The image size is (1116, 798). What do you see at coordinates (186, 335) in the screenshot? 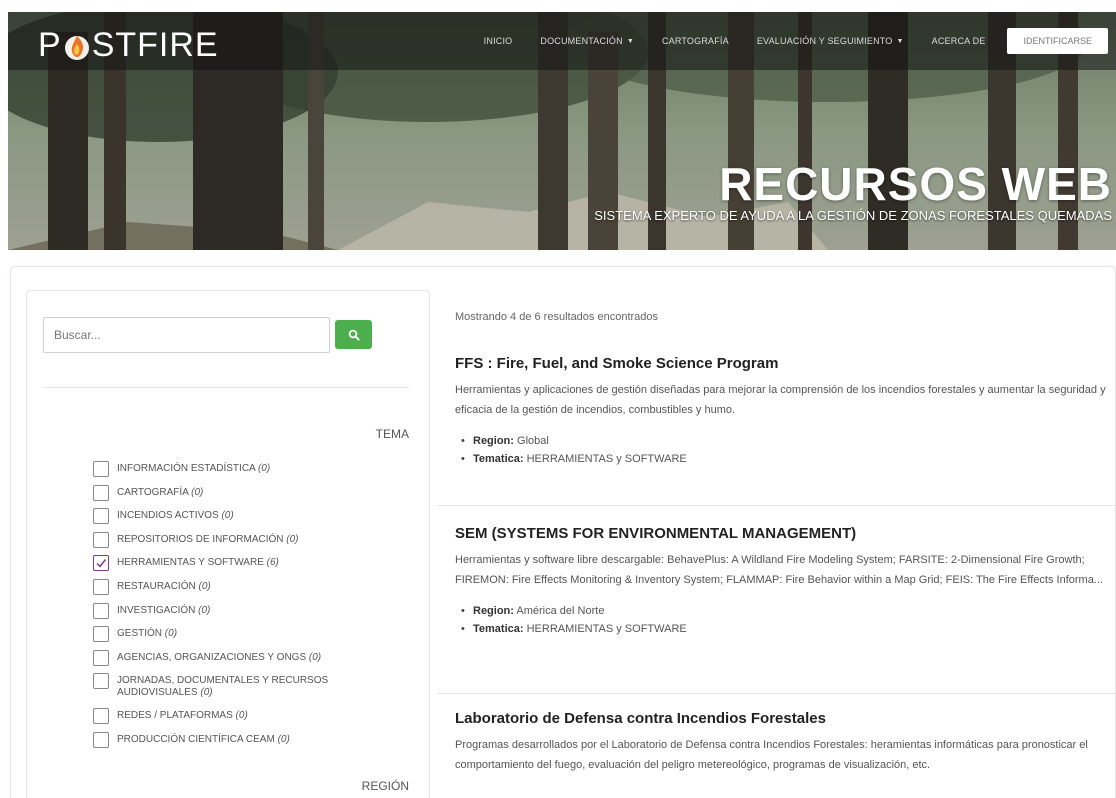
I see `search-input` at bounding box center [186, 335].